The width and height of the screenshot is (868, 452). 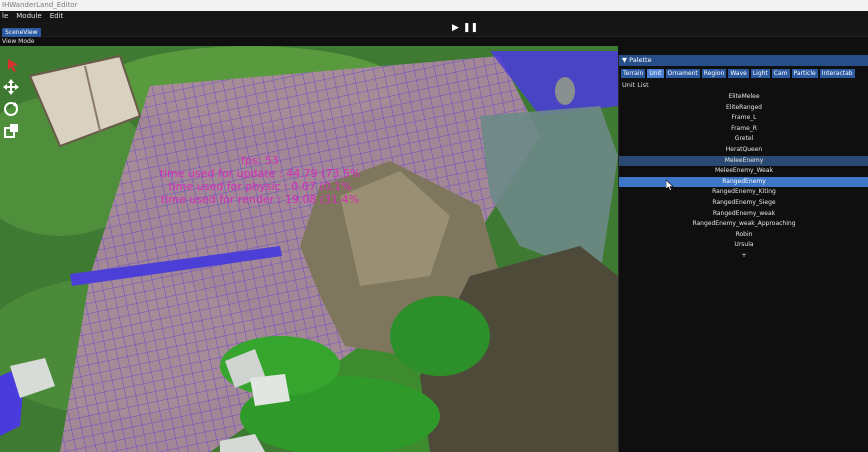 What do you see at coordinates (640, 60) in the screenshot?
I see `palette-title: Palette` at bounding box center [640, 60].